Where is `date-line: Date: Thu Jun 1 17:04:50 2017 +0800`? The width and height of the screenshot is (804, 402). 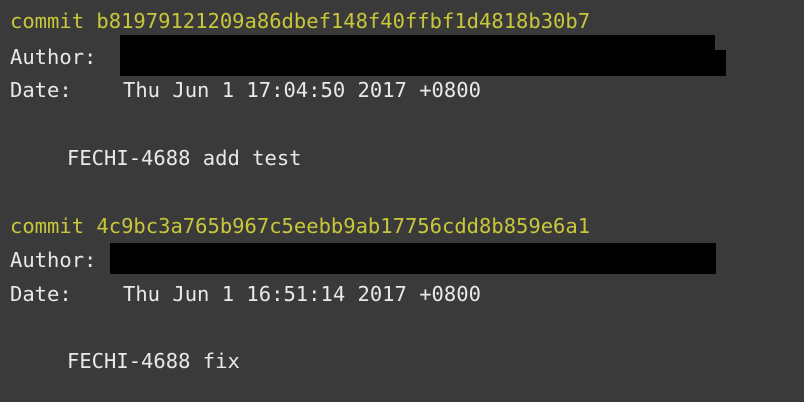
date-line: Date: Thu Jun 1 17:04:50 2017 +0800 is located at coordinates (290, 90).